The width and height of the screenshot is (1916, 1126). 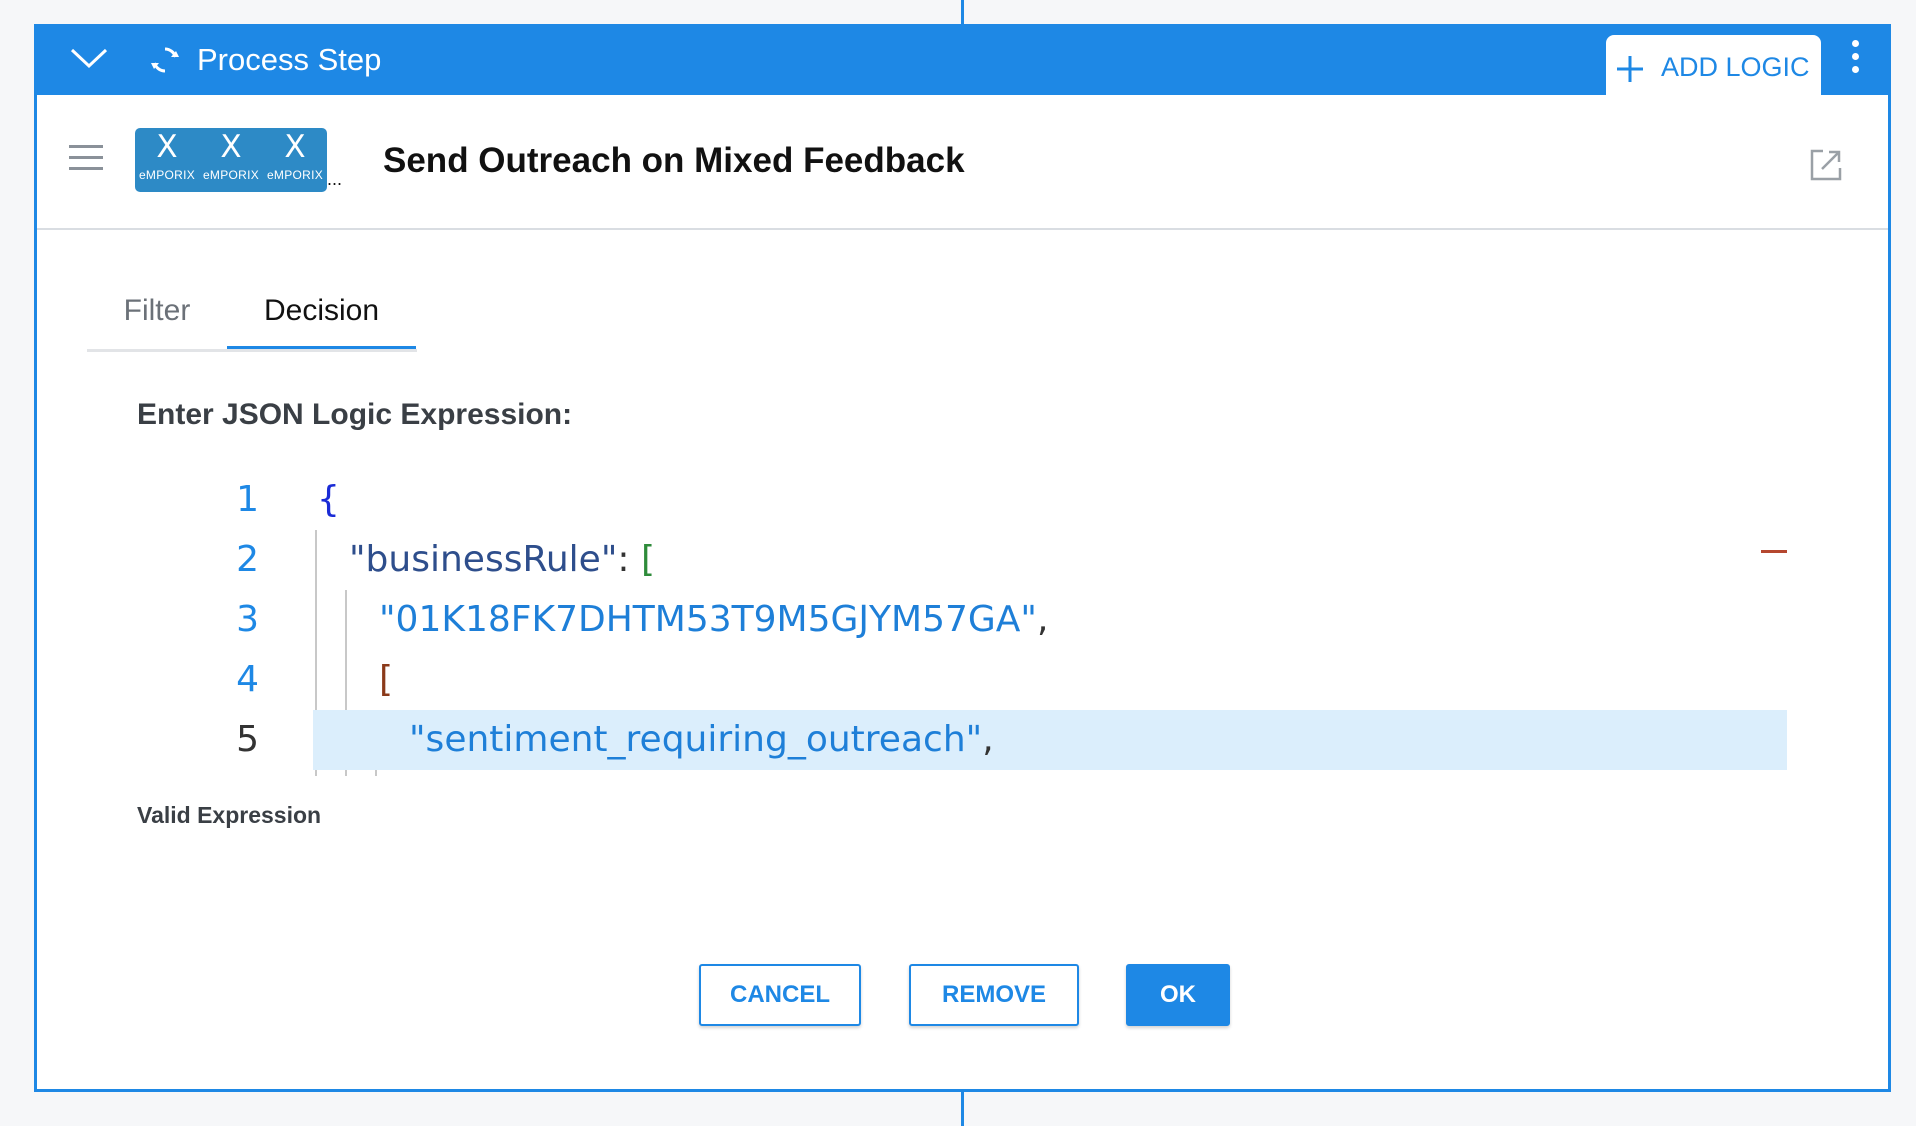 I want to click on chevron-down-icon, so click(x=89, y=58).